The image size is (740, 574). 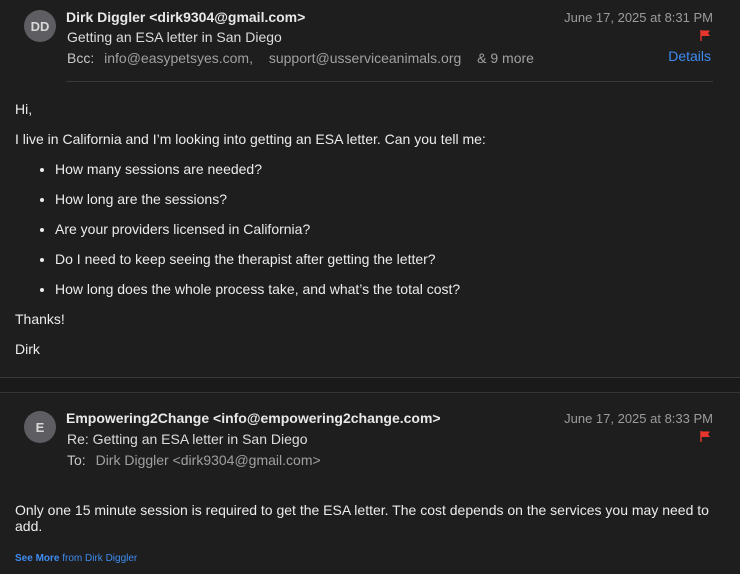 What do you see at coordinates (387, 169) in the screenshot?
I see `list-item: How many sessions are needed?` at bounding box center [387, 169].